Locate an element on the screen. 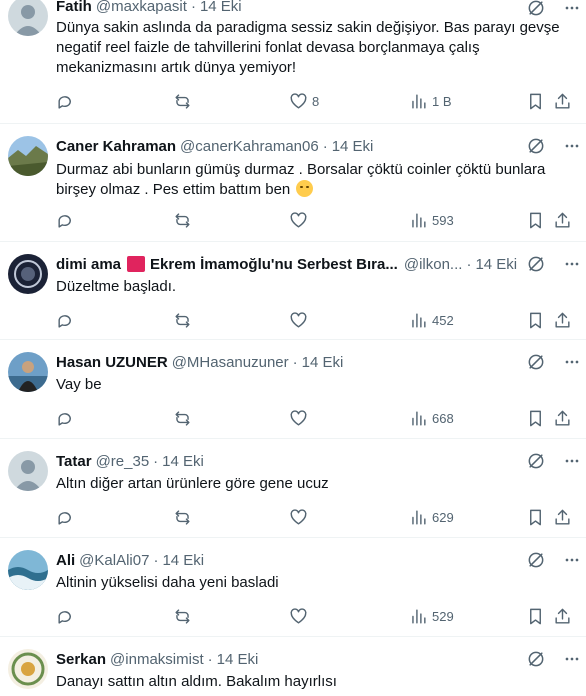 The image size is (586, 696). views-button: 452 is located at coordinates (431, 320).